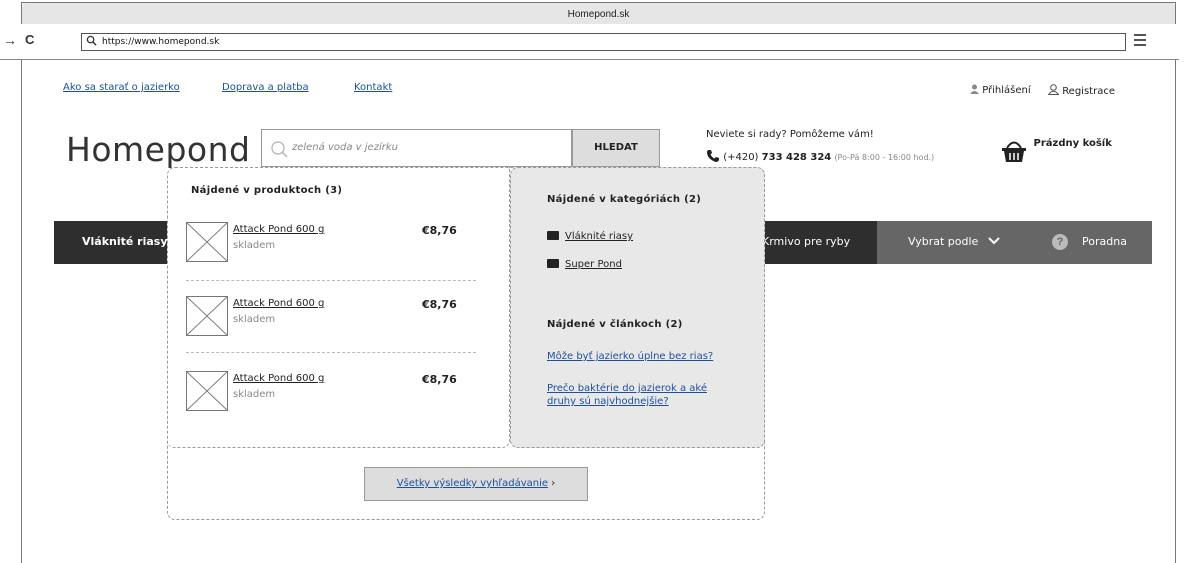  I want to click on category-item: Vláknité riasy, so click(590, 236).